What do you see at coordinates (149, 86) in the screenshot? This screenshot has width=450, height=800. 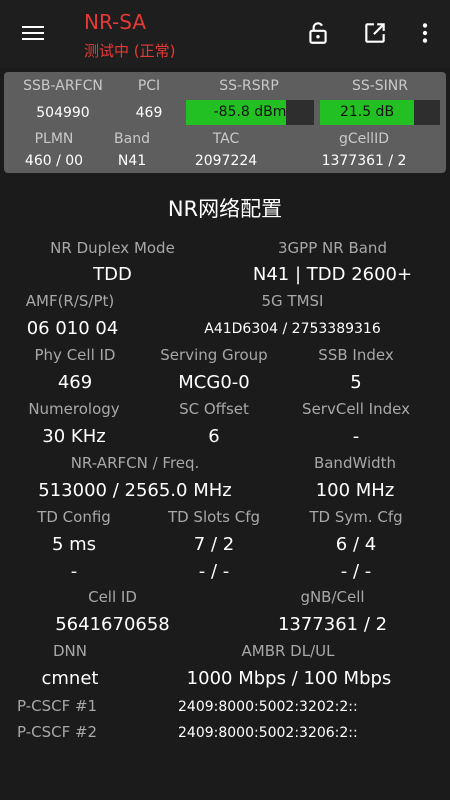 I see `pci-label: PCI` at bounding box center [149, 86].